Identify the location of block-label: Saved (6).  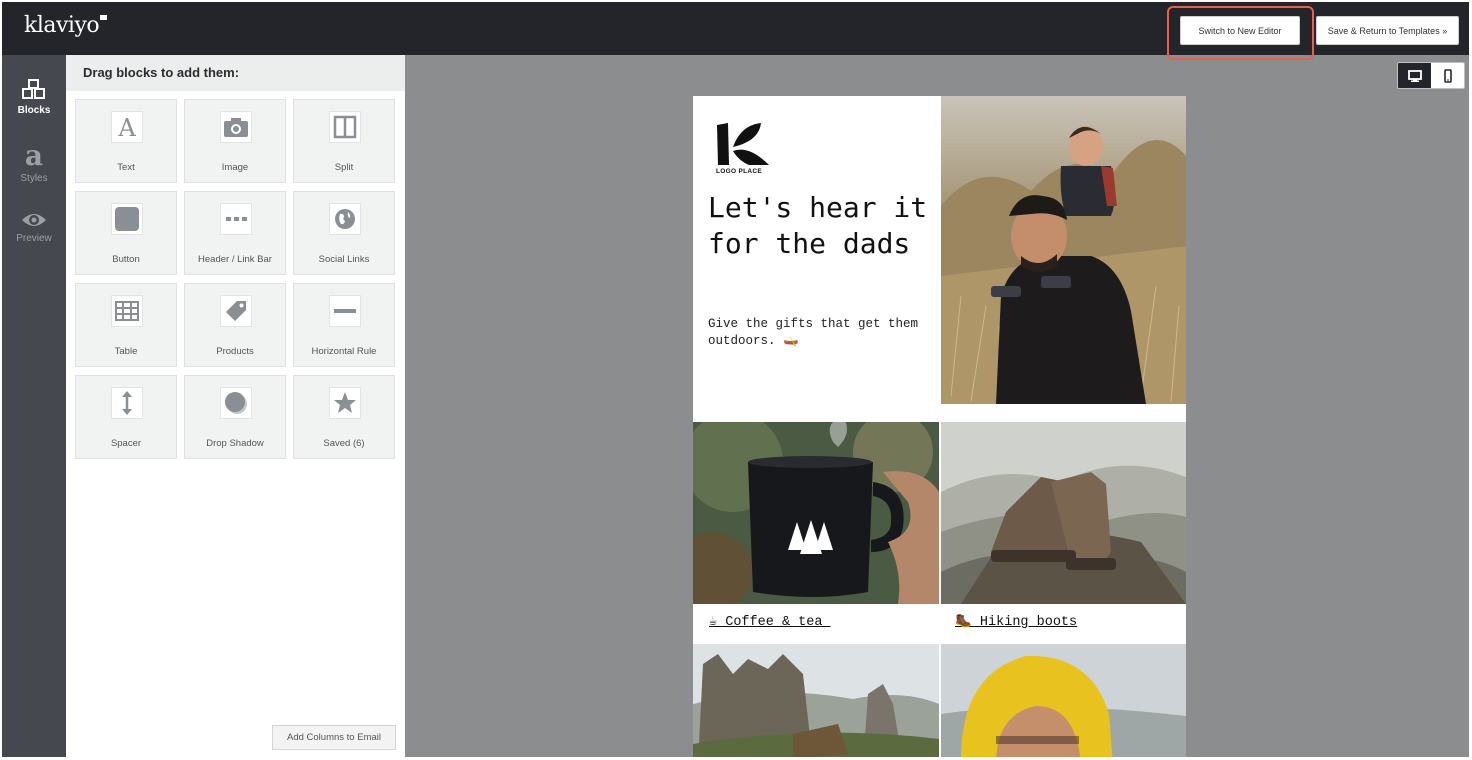
(344, 443).